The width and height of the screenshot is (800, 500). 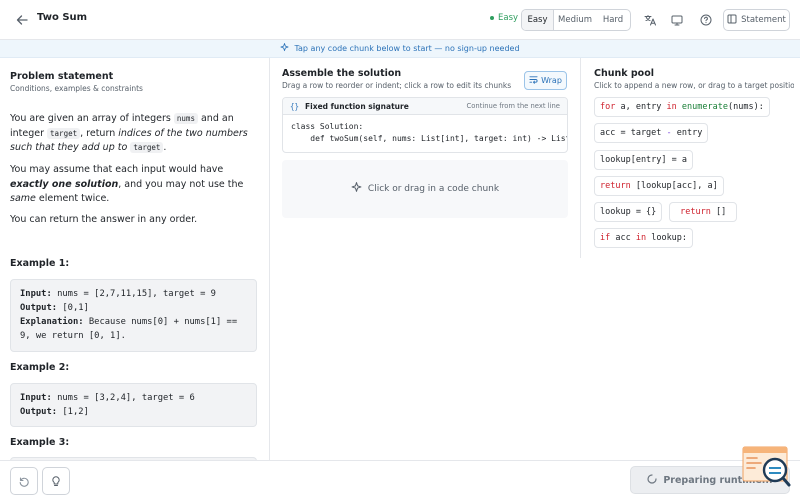 What do you see at coordinates (40, 442) in the screenshot?
I see `example-3-title: Example 3:` at bounding box center [40, 442].